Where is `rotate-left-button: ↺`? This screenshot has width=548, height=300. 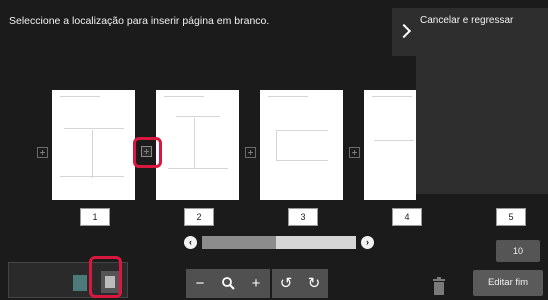 rotate-left-button: ↺ is located at coordinates (286, 283).